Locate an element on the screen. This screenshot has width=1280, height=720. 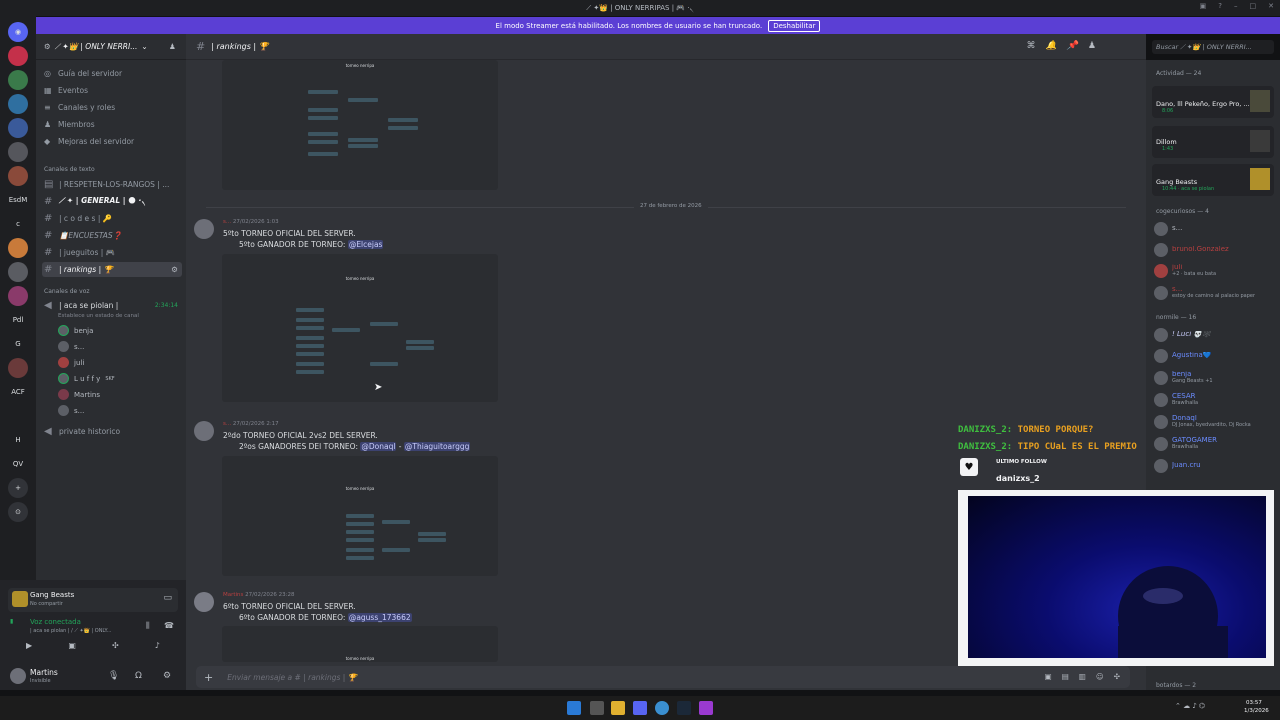
gift-icon: ▣ is located at coordinates (1048, 676).